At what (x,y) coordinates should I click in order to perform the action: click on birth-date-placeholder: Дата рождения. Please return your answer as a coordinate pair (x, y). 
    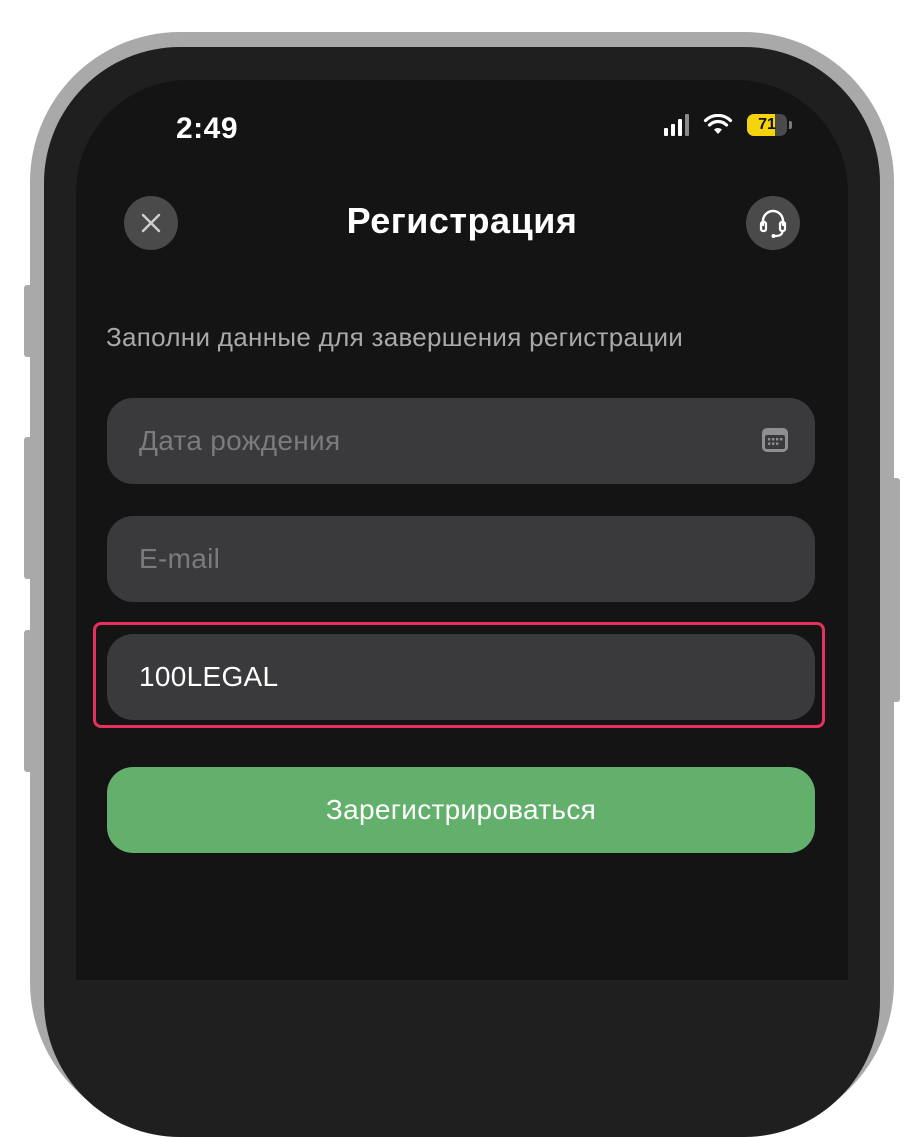
    Looking at the image, I should click on (240, 440).